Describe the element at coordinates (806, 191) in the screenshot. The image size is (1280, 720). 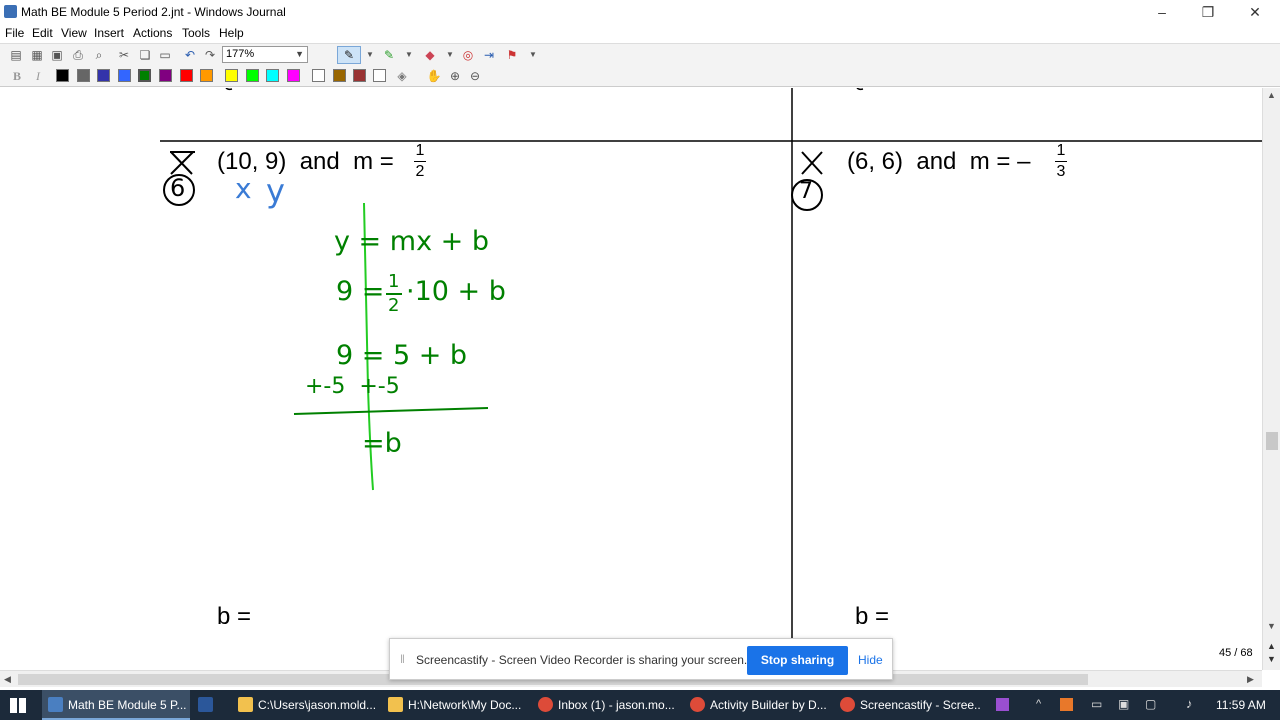
I see `ink-number-right: 7` at that location.